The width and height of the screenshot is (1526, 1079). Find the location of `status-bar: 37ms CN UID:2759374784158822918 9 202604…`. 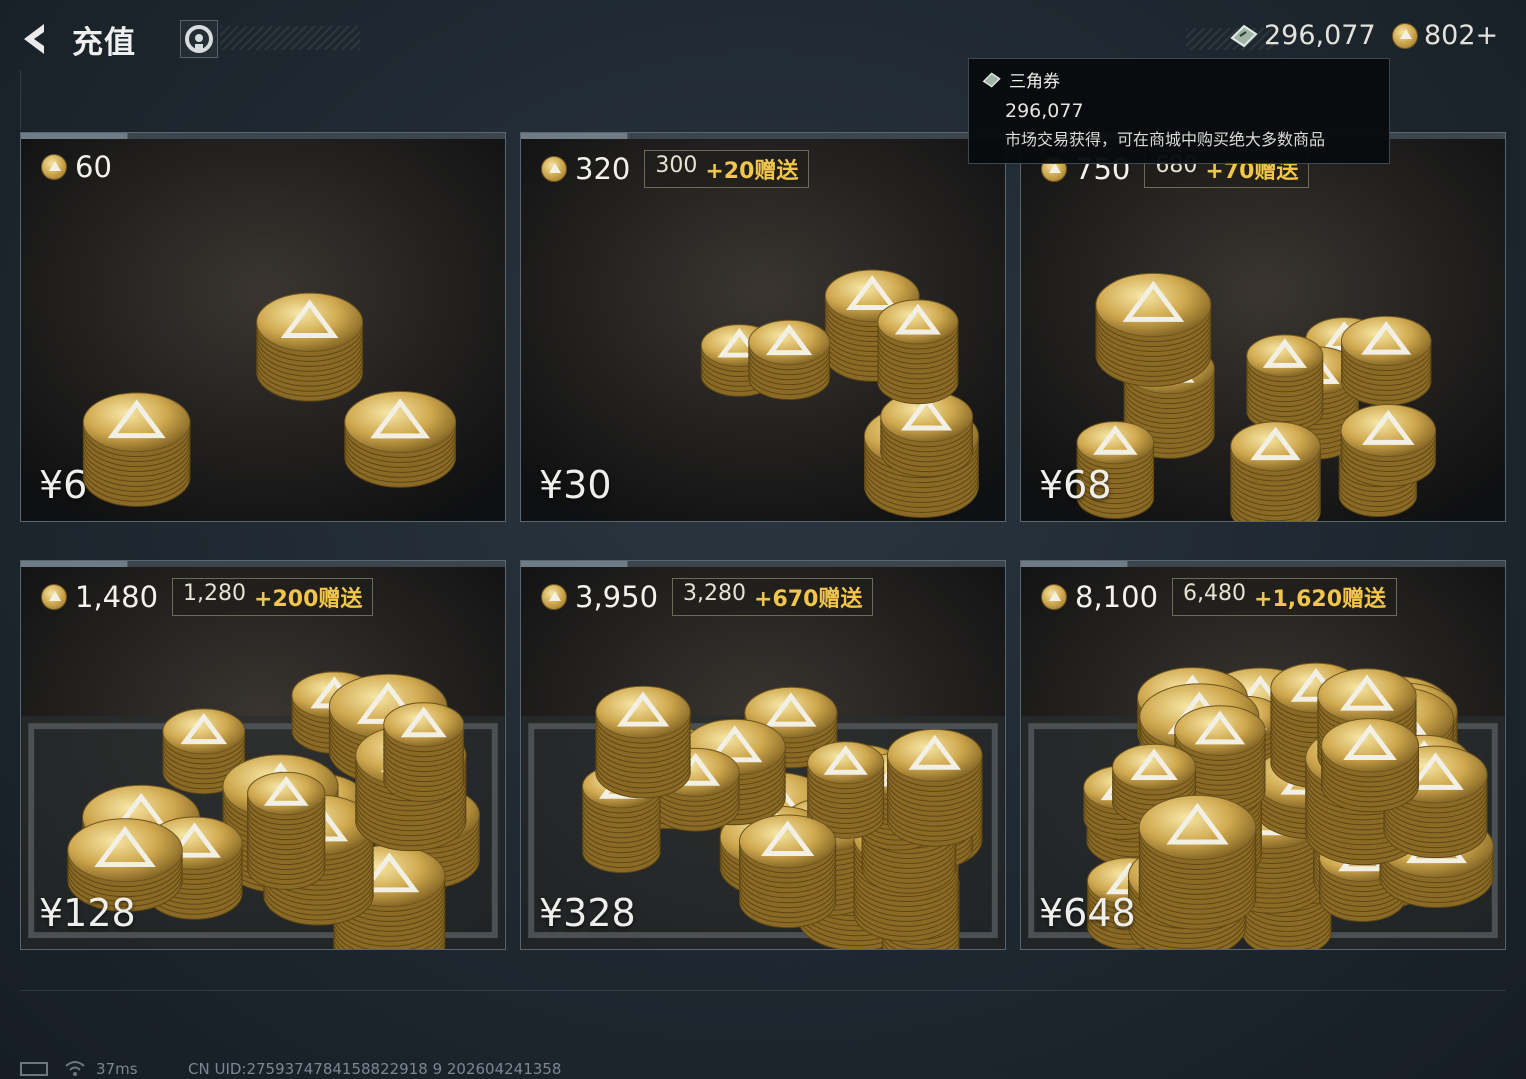

status-bar: 37ms CN UID:2759374784158822918 9 202604… is located at coordinates (763, 1068).